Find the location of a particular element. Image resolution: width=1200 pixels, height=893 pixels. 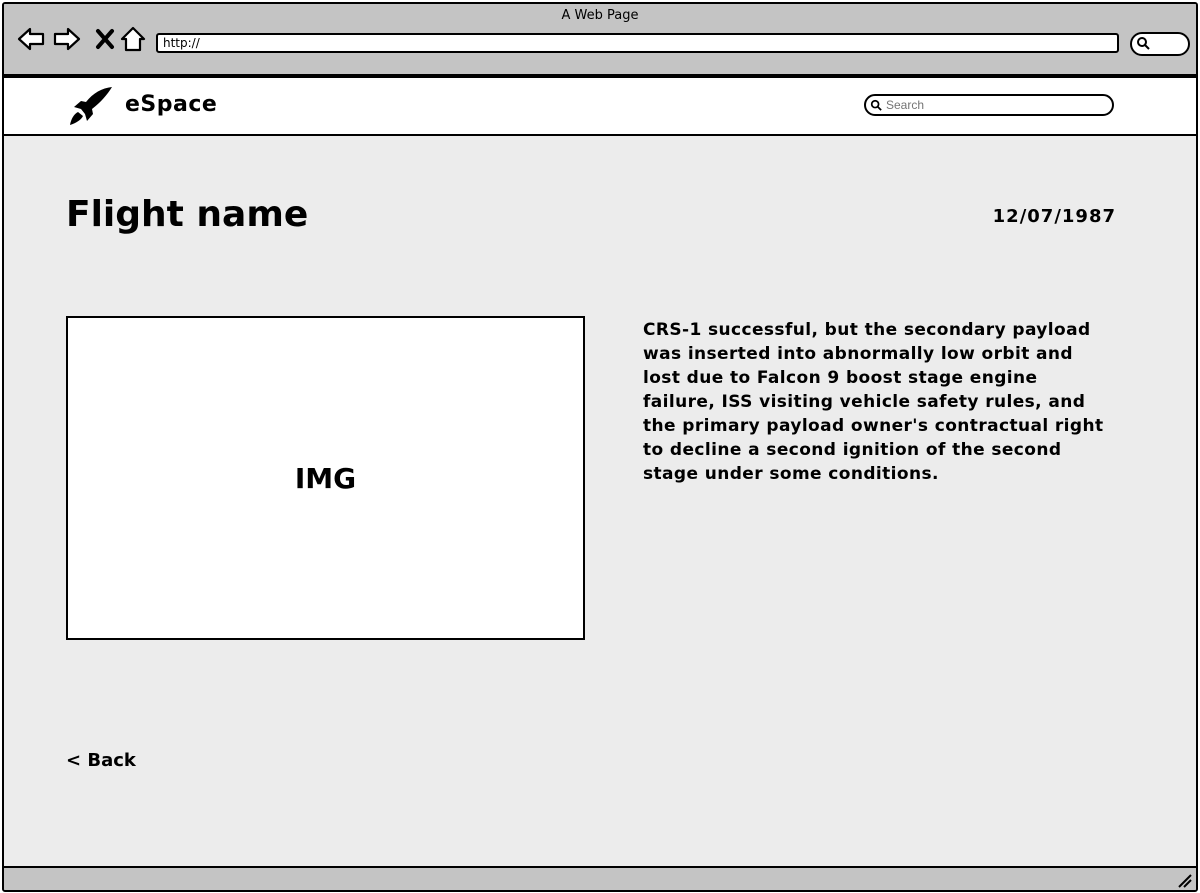

back-arrow-icon is located at coordinates (31, 39).